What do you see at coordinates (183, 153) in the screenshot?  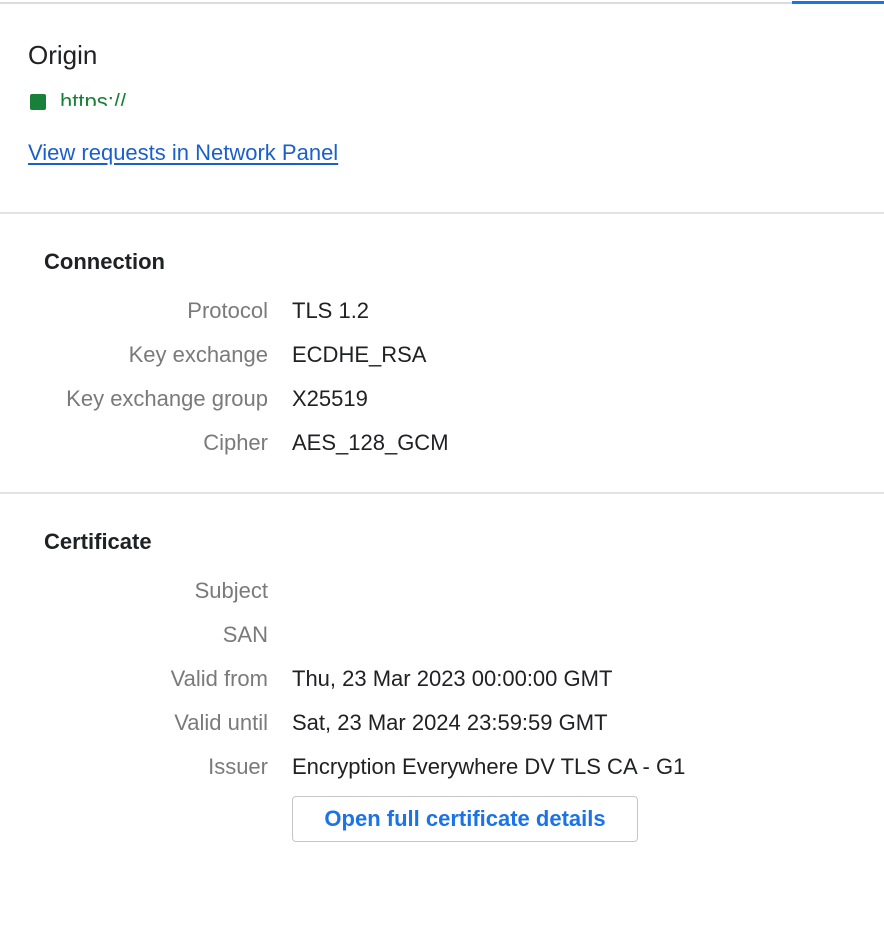 I see `view-requests-link: View requests in Network Panel` at bounding box center [183, 153].